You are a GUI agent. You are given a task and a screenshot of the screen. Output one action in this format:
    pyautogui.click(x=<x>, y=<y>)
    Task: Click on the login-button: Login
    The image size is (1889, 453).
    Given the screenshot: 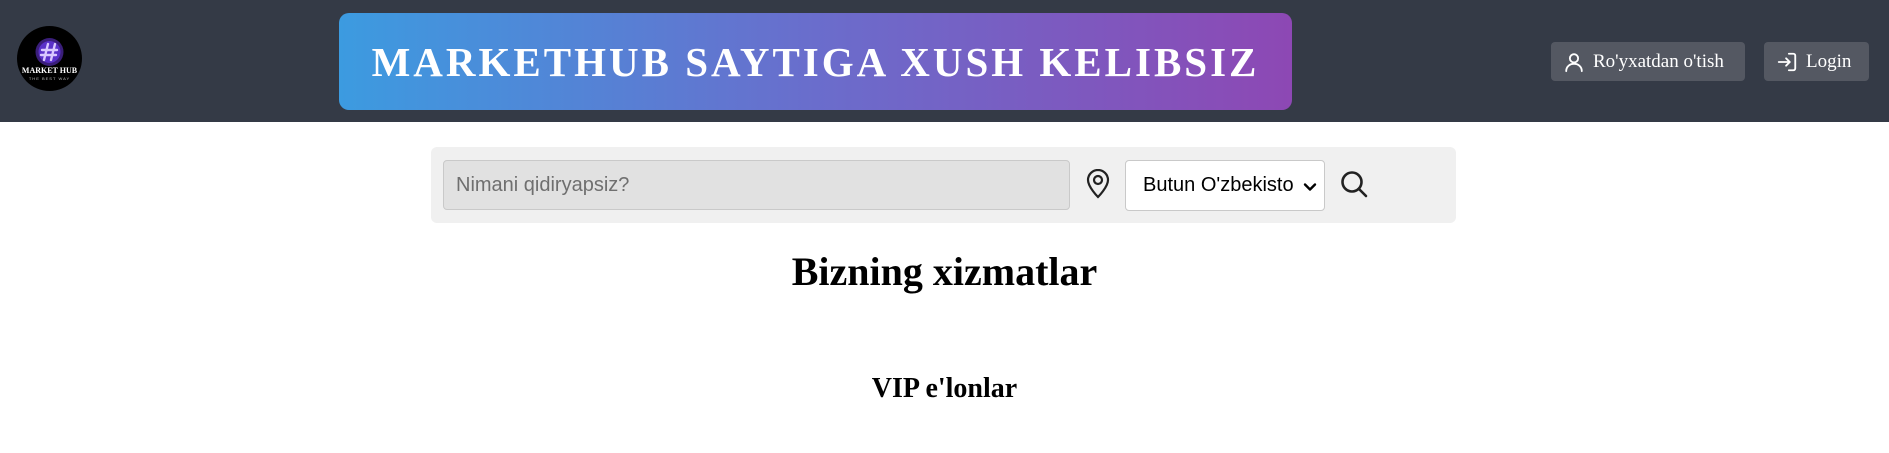 What is the action you would take?
    pyautogui.click(x=1816, y=61)
    